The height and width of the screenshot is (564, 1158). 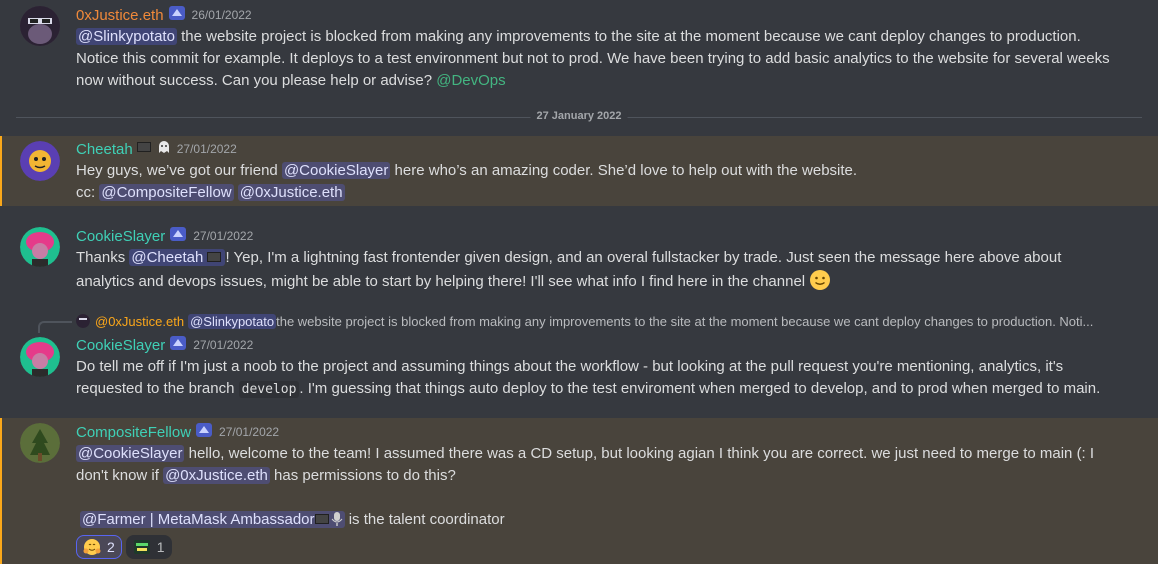 I want to click on role-mention: @DevOps, so click(x=470, y=80).